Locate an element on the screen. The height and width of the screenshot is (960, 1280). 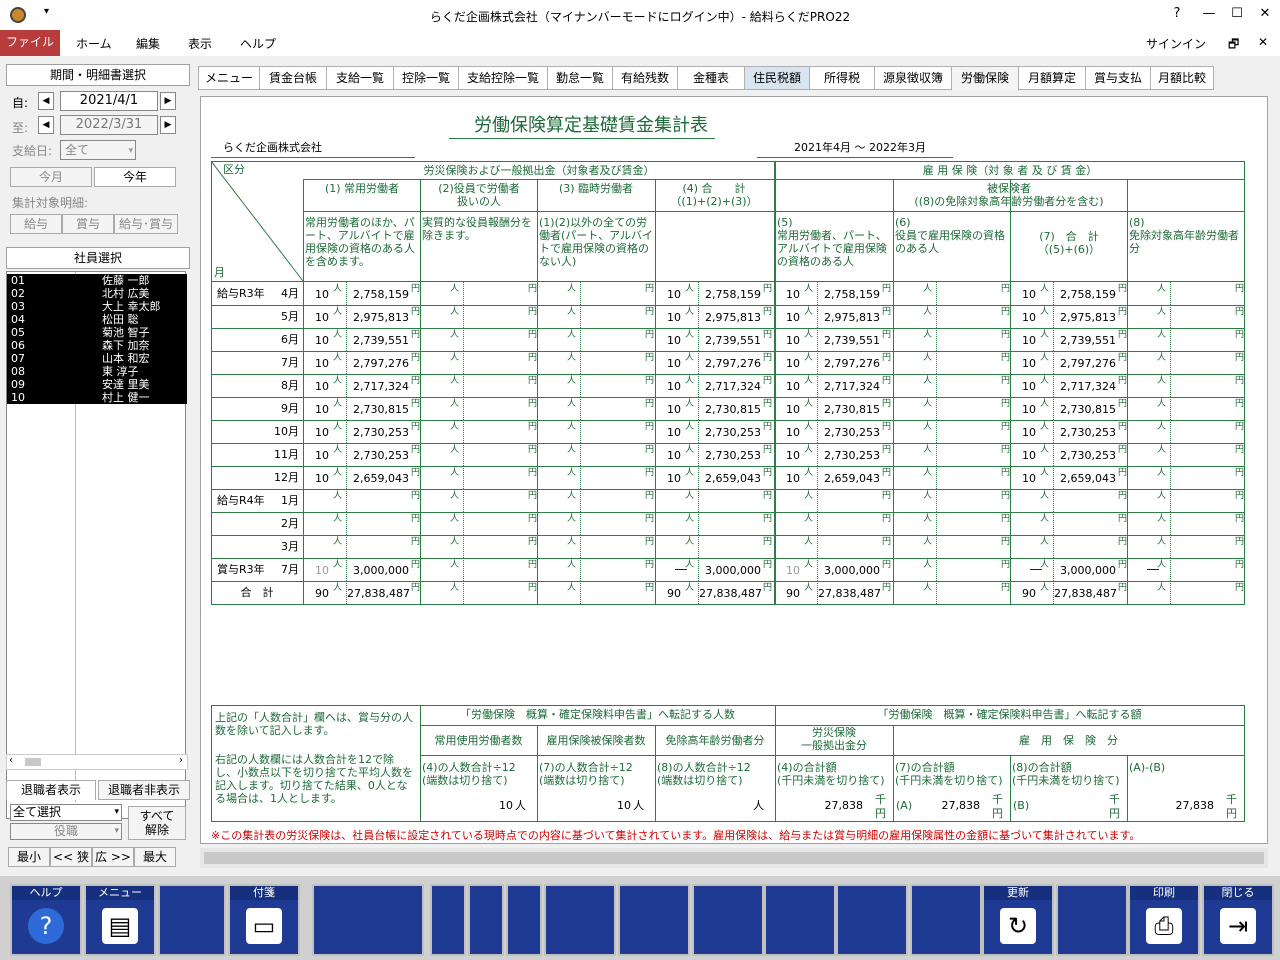
tab-6: 有給残数 is located at coordinates (645, 78).